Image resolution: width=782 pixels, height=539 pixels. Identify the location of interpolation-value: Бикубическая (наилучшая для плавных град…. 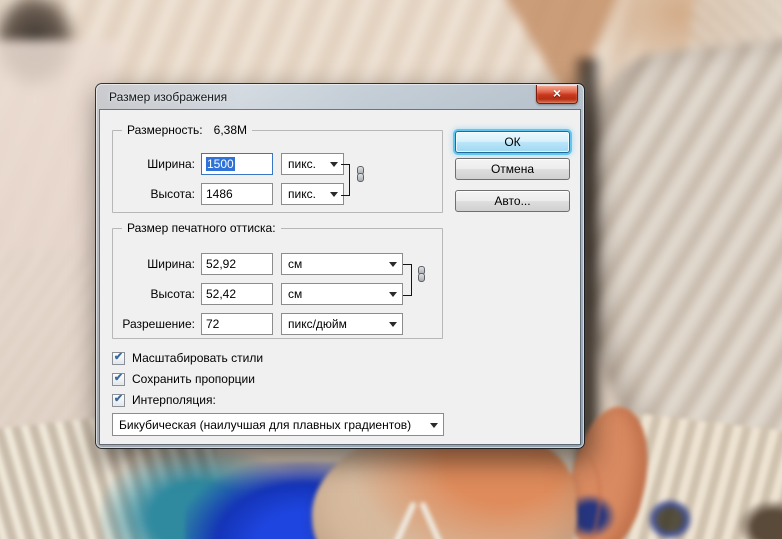
(265, 424).